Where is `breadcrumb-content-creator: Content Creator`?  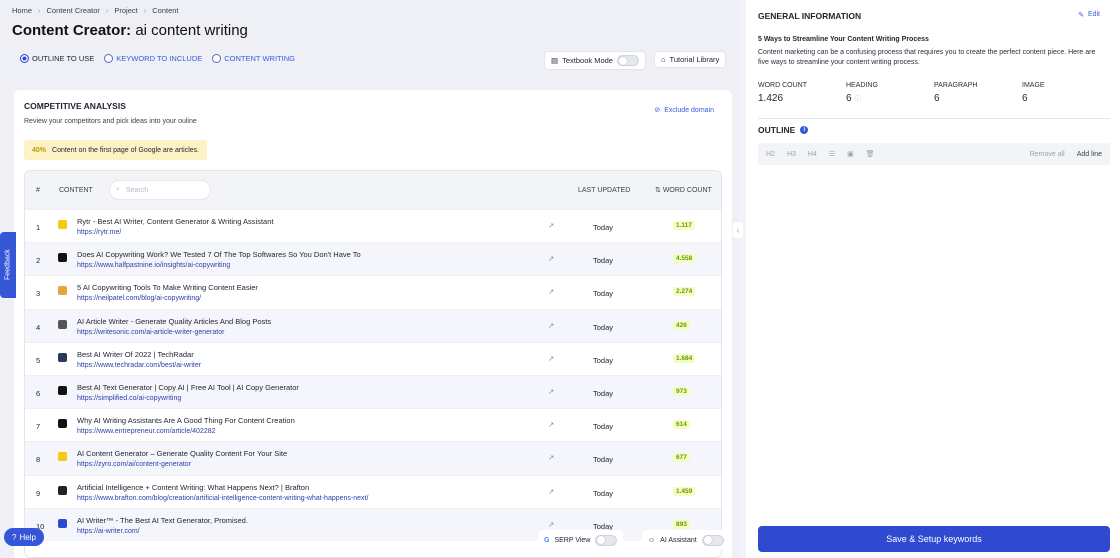
breadcrumb-content-creator: Content Creator is located at coordinates (73, 10).